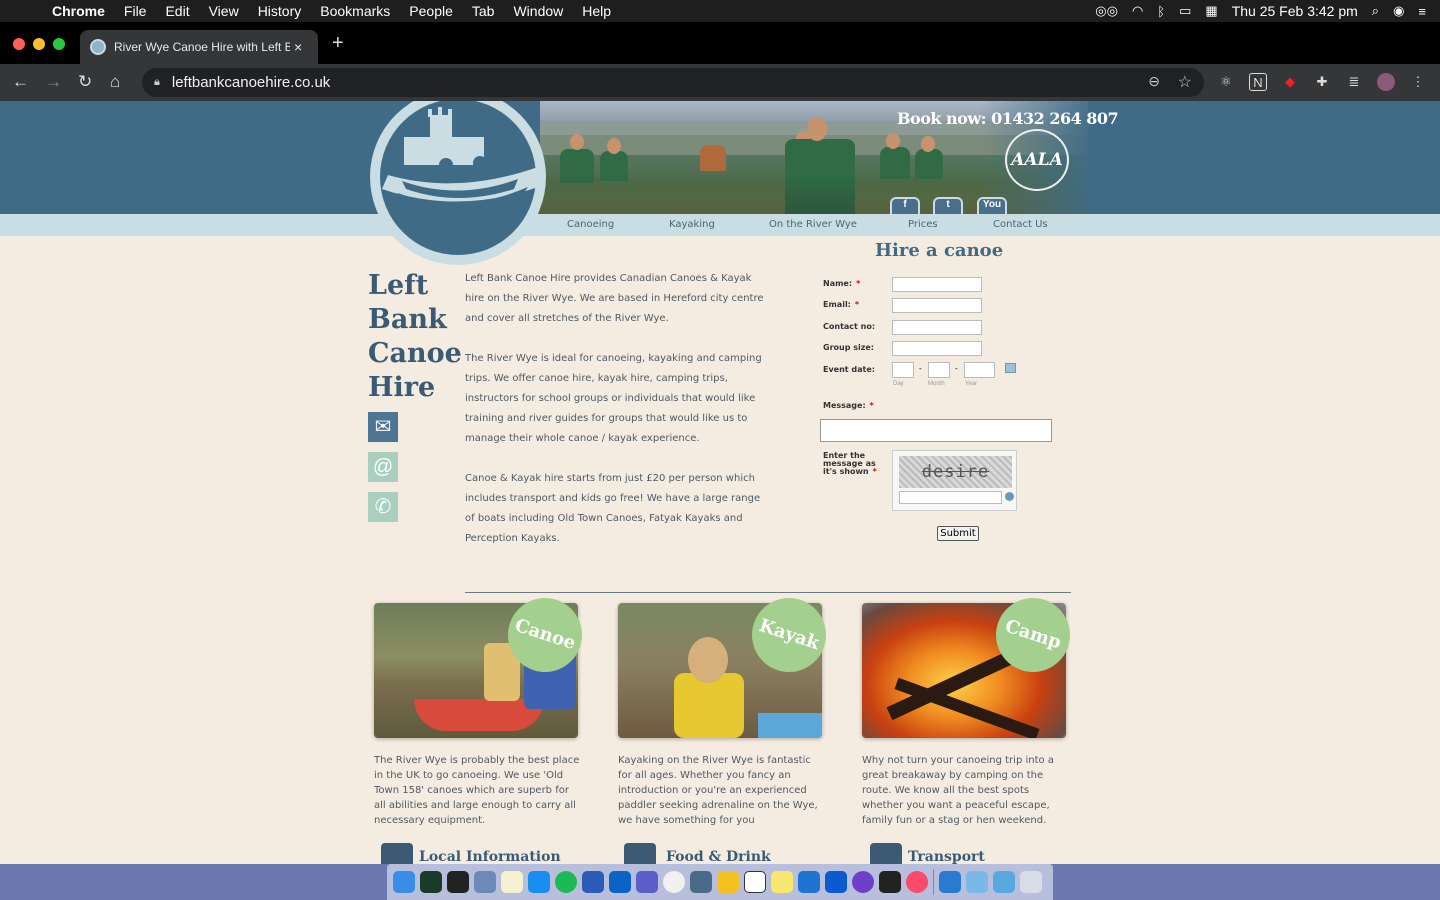 The width and height of the screenshot is (1440, 900). I want to click on vscode-icon, so click(809, 882).